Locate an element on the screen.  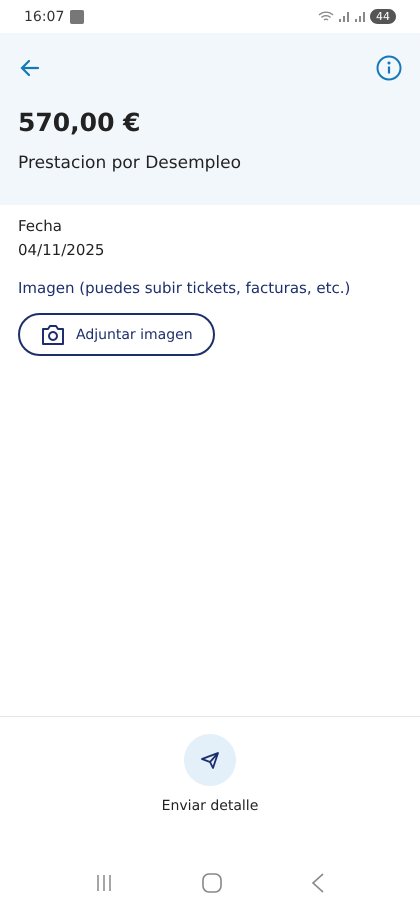
benefit-title: Prestacion por Desempleo is located at coordinates (130, 163).